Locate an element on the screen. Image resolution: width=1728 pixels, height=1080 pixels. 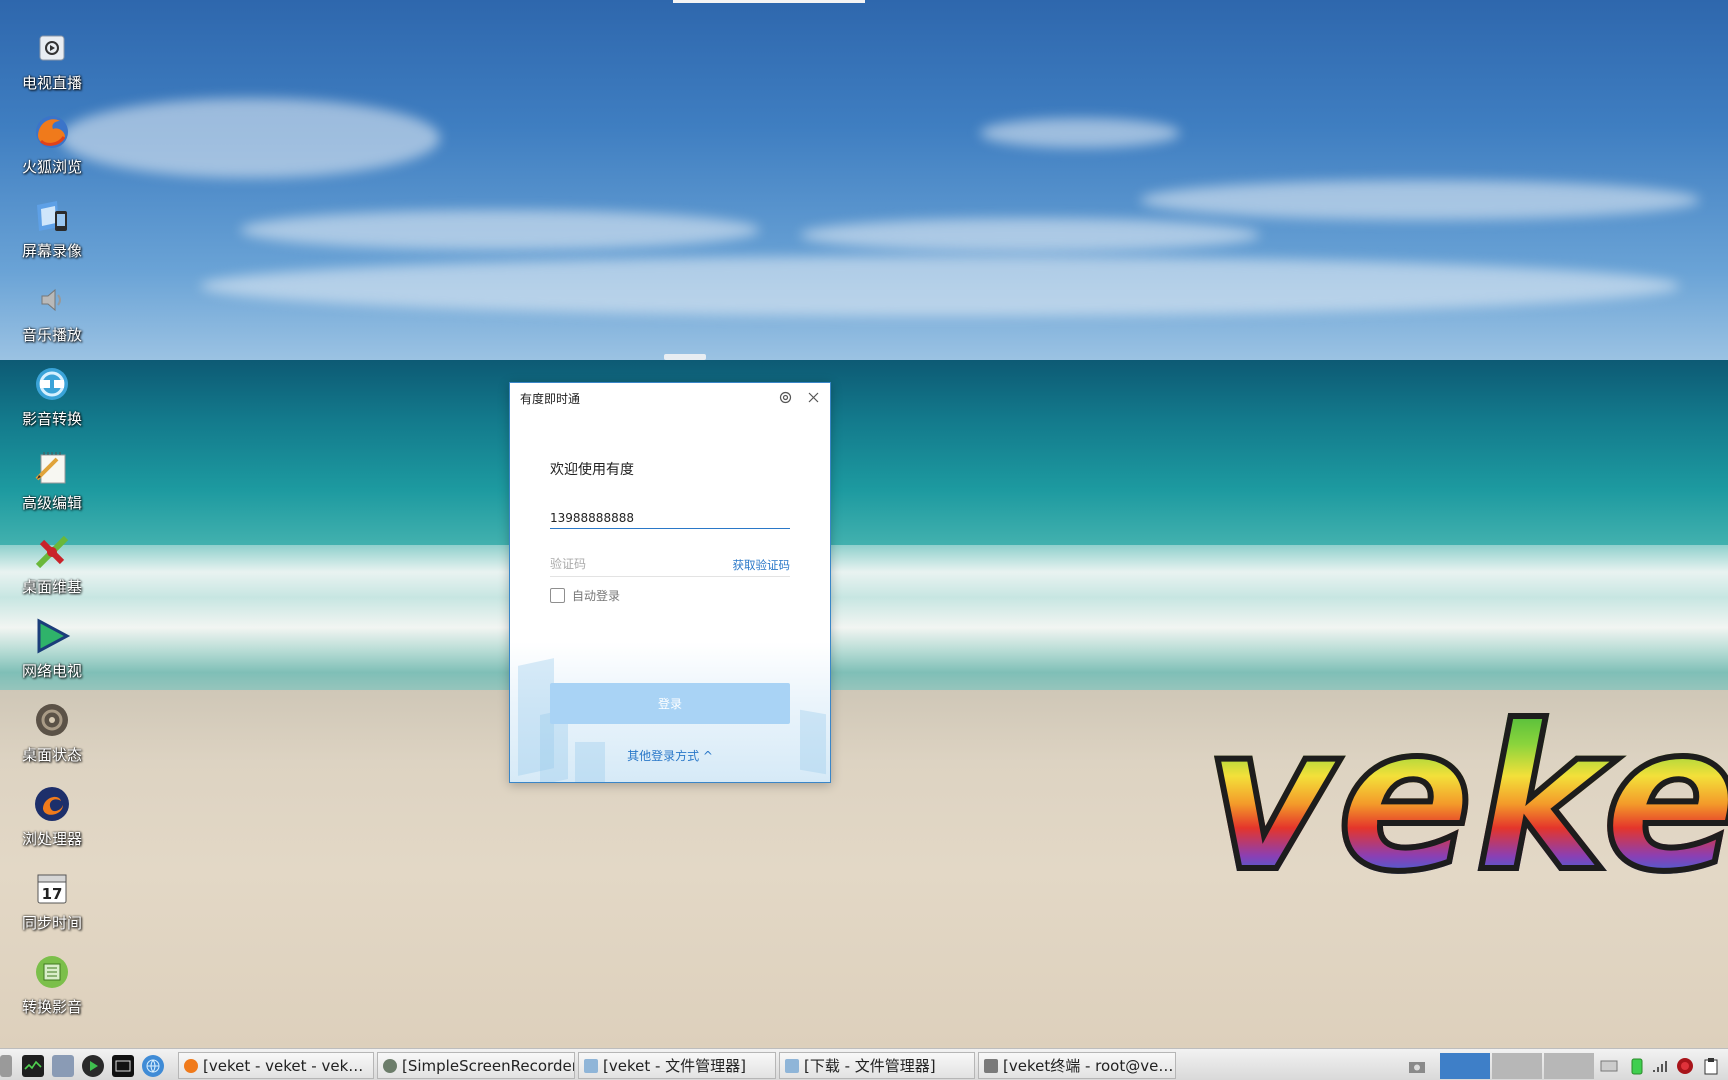
desktop-icon-tv: 电视直播 is located at coordinates (52, 66).